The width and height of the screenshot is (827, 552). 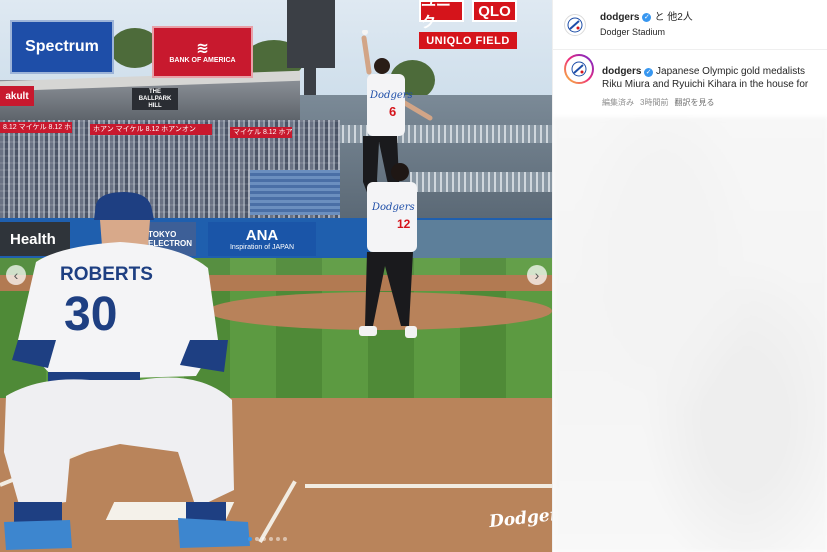 I want to click on coauthors-link: と 他2人, so click(x=673, y=17).